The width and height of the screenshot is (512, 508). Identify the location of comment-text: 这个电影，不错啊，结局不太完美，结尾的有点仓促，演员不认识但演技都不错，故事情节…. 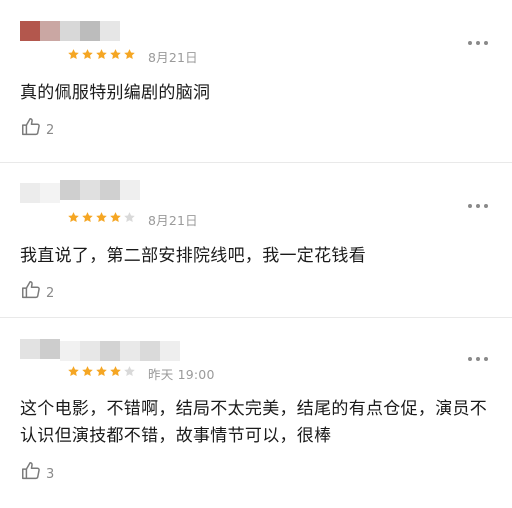
(254, 422).